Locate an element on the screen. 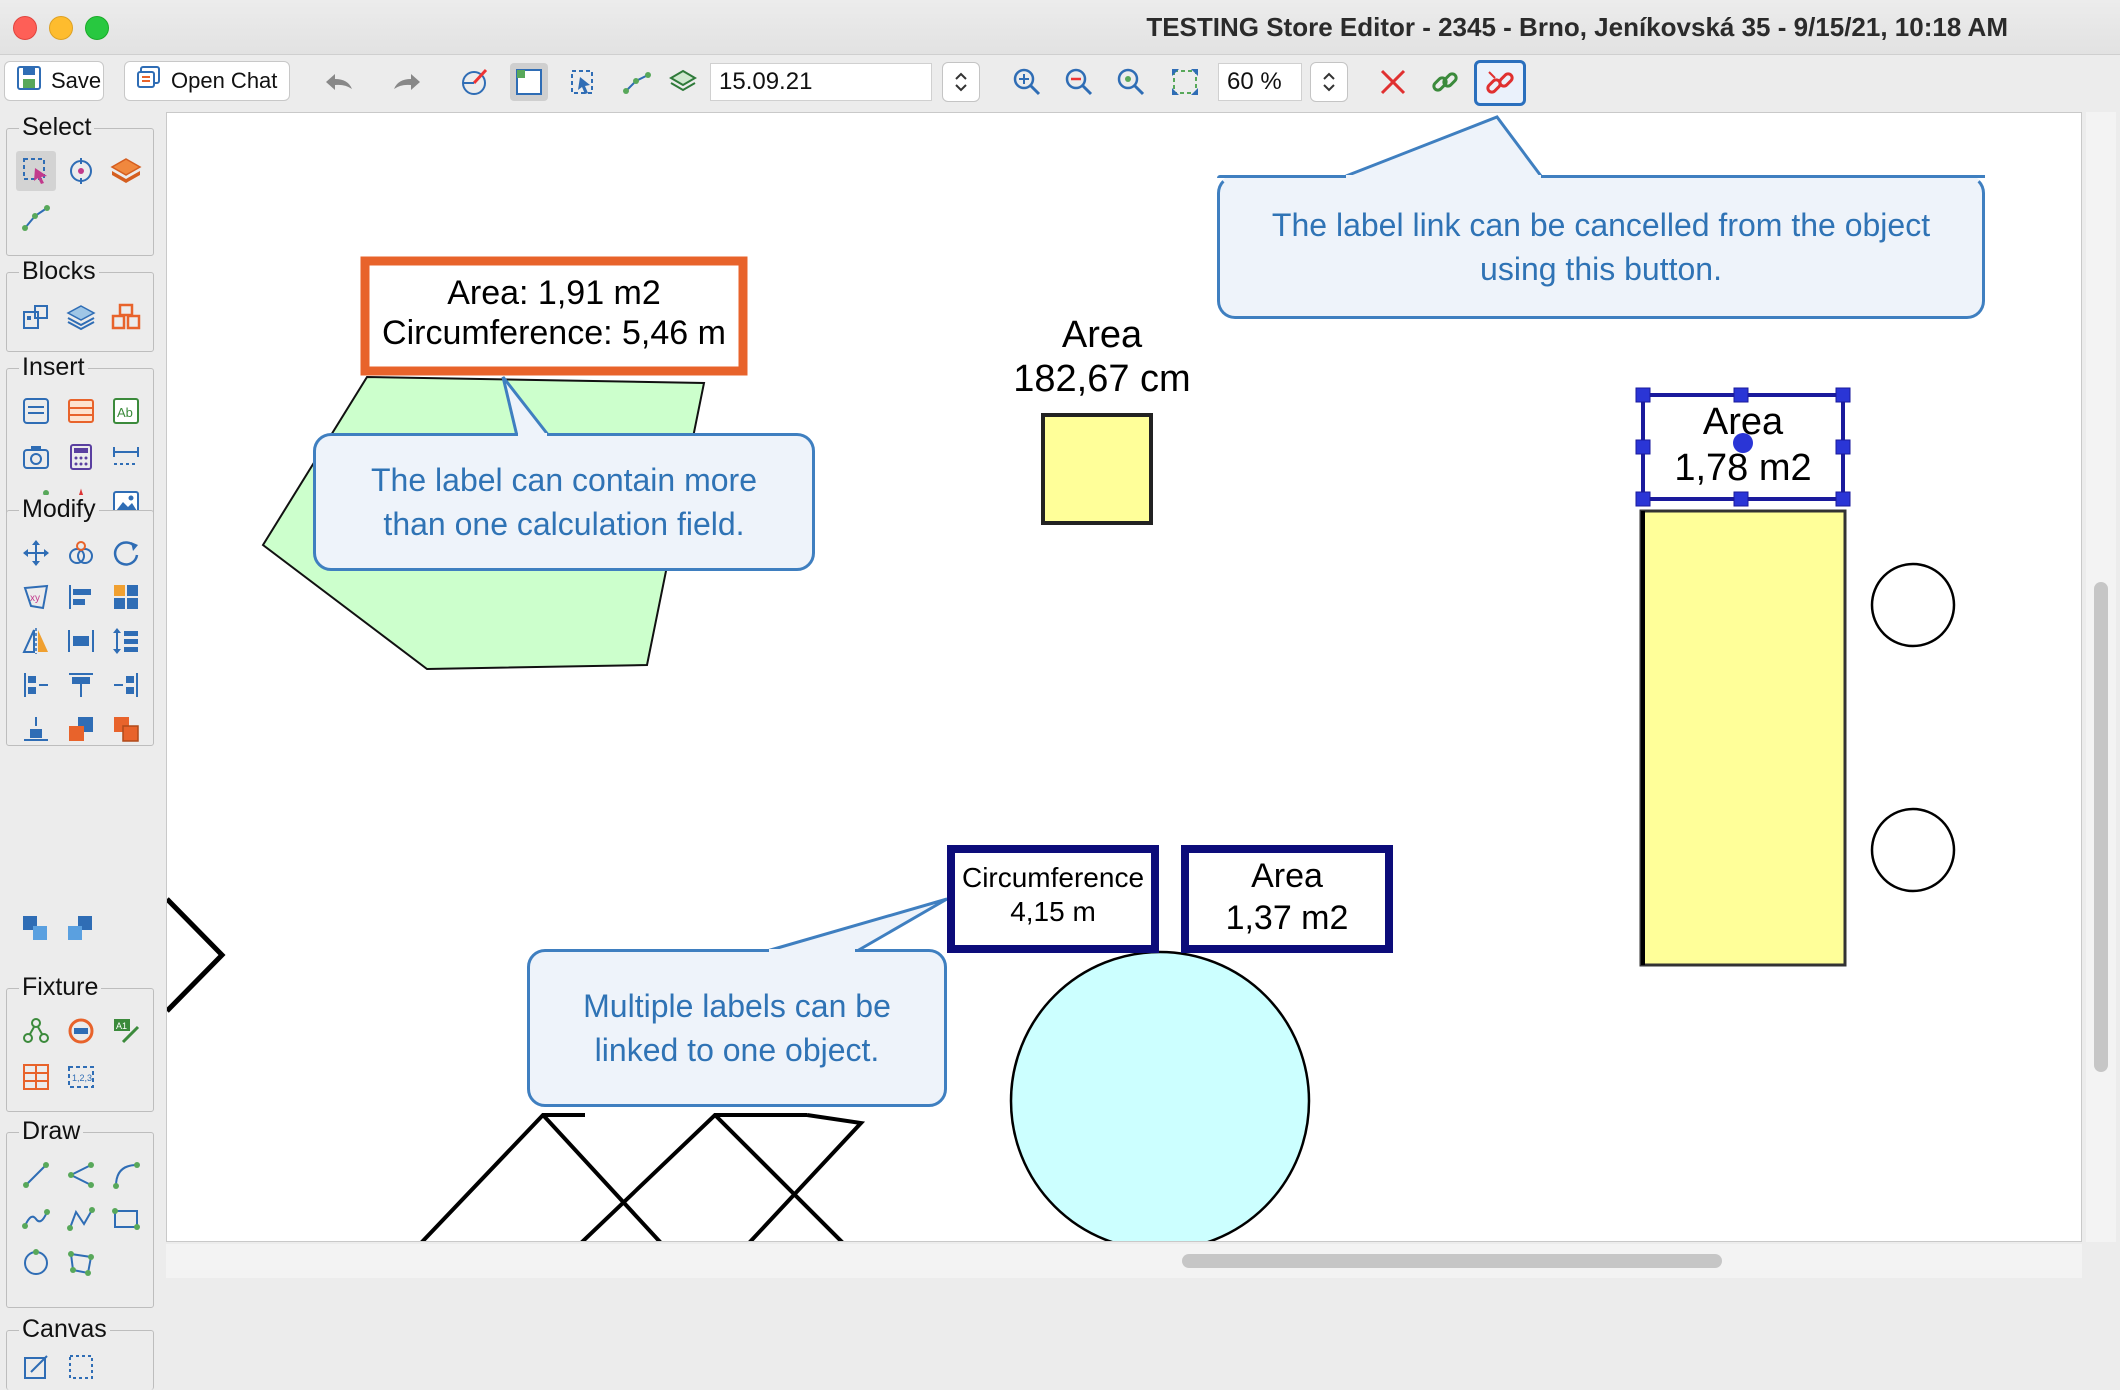 The width and height of the screenshot is (2120, 1390). insert-camera-icon is located at coordinates (36, 457).